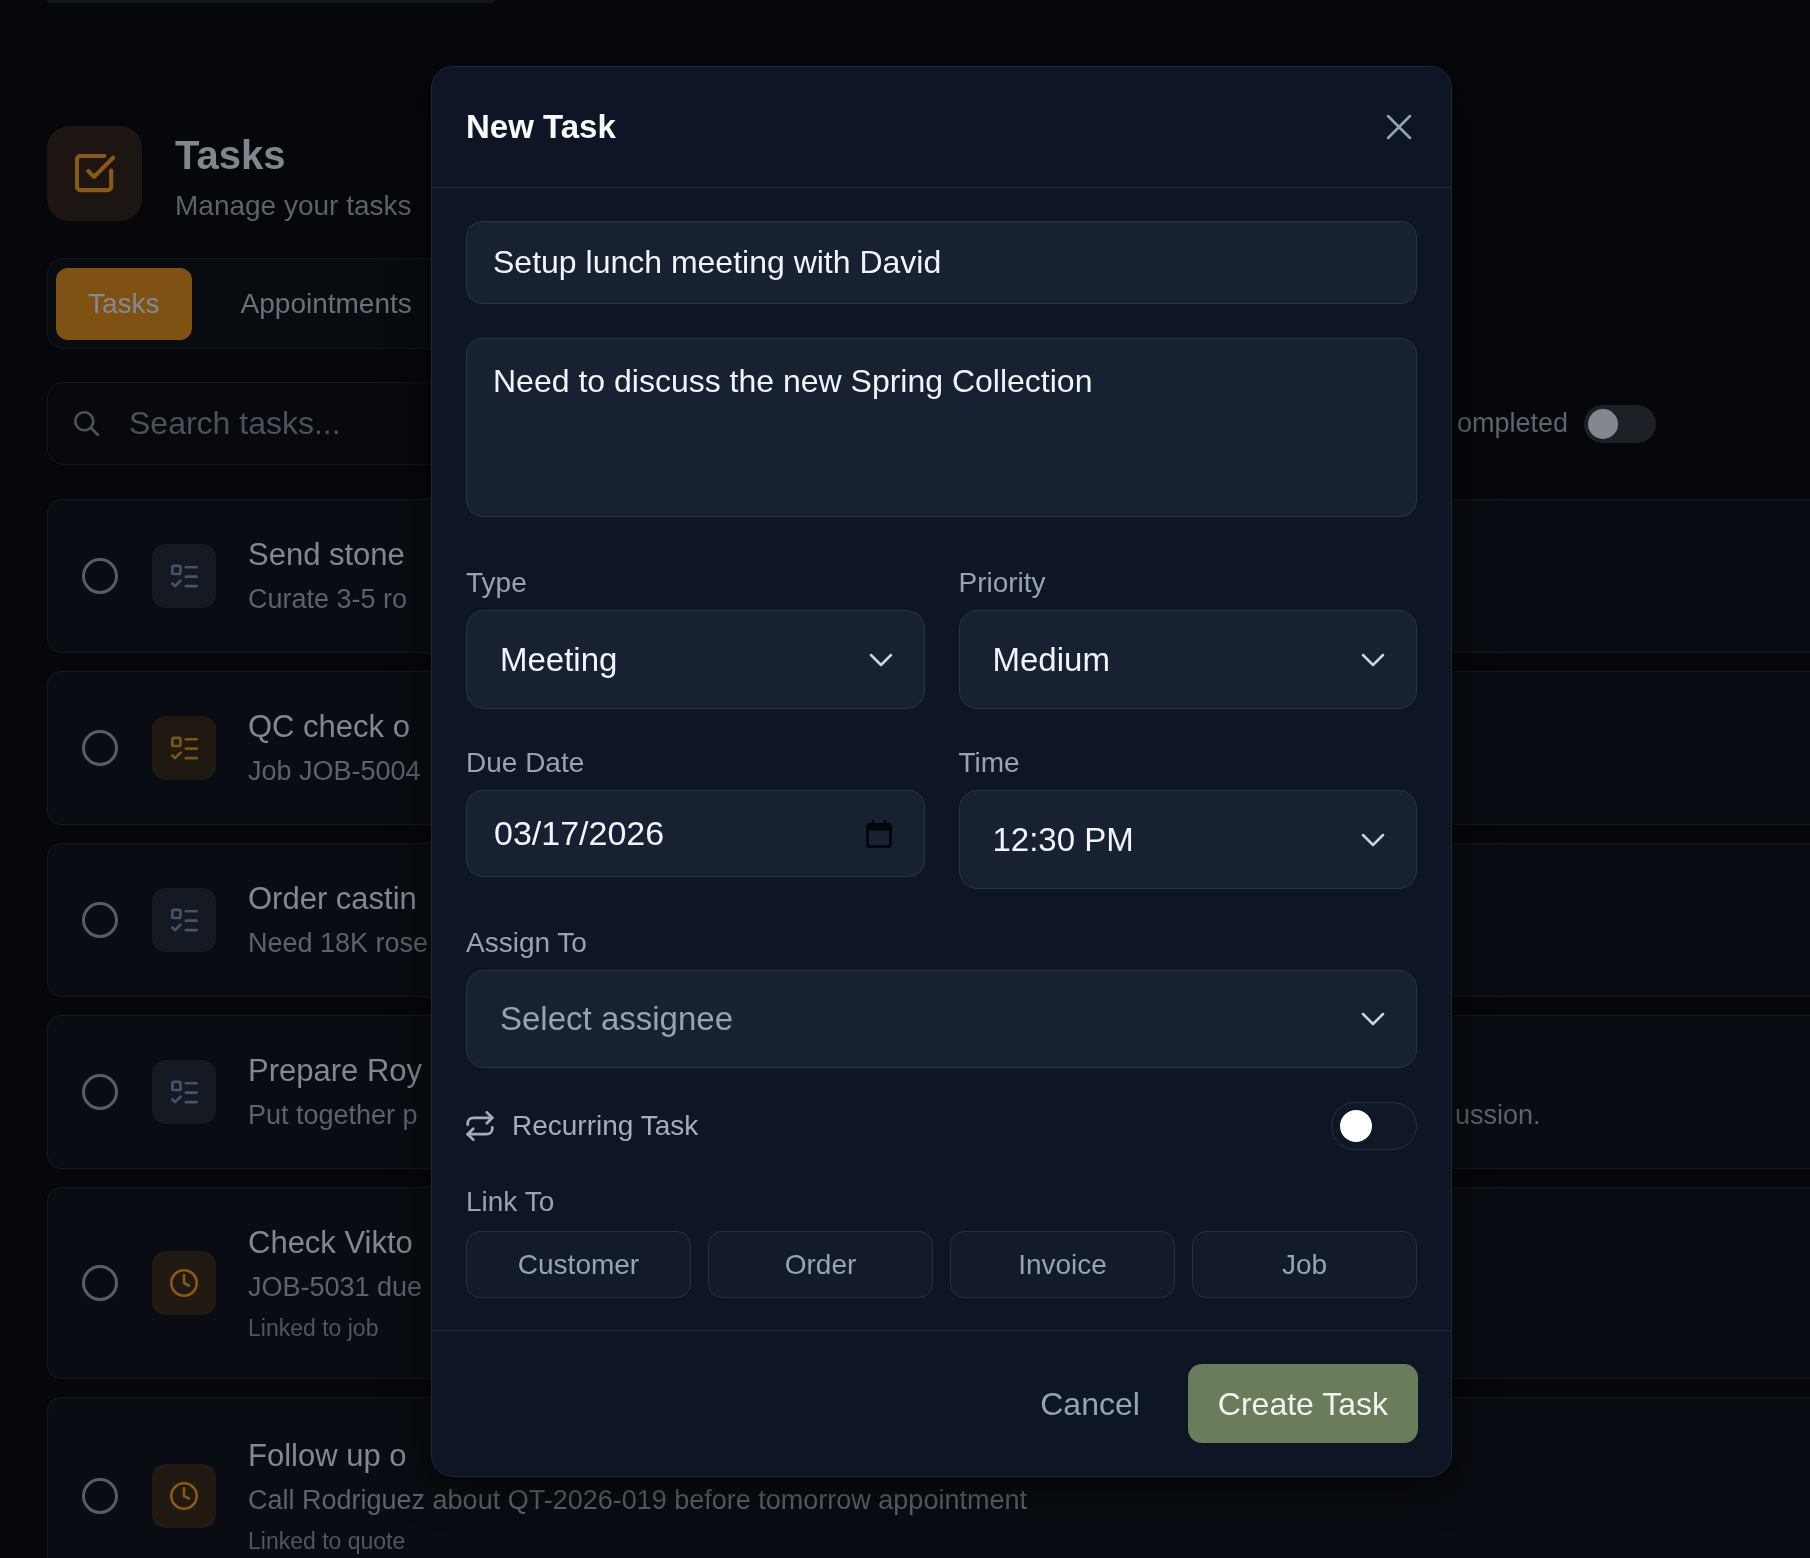  I want to click on description-field: Need to discuss the new Spring Collection, so click(941, 427).